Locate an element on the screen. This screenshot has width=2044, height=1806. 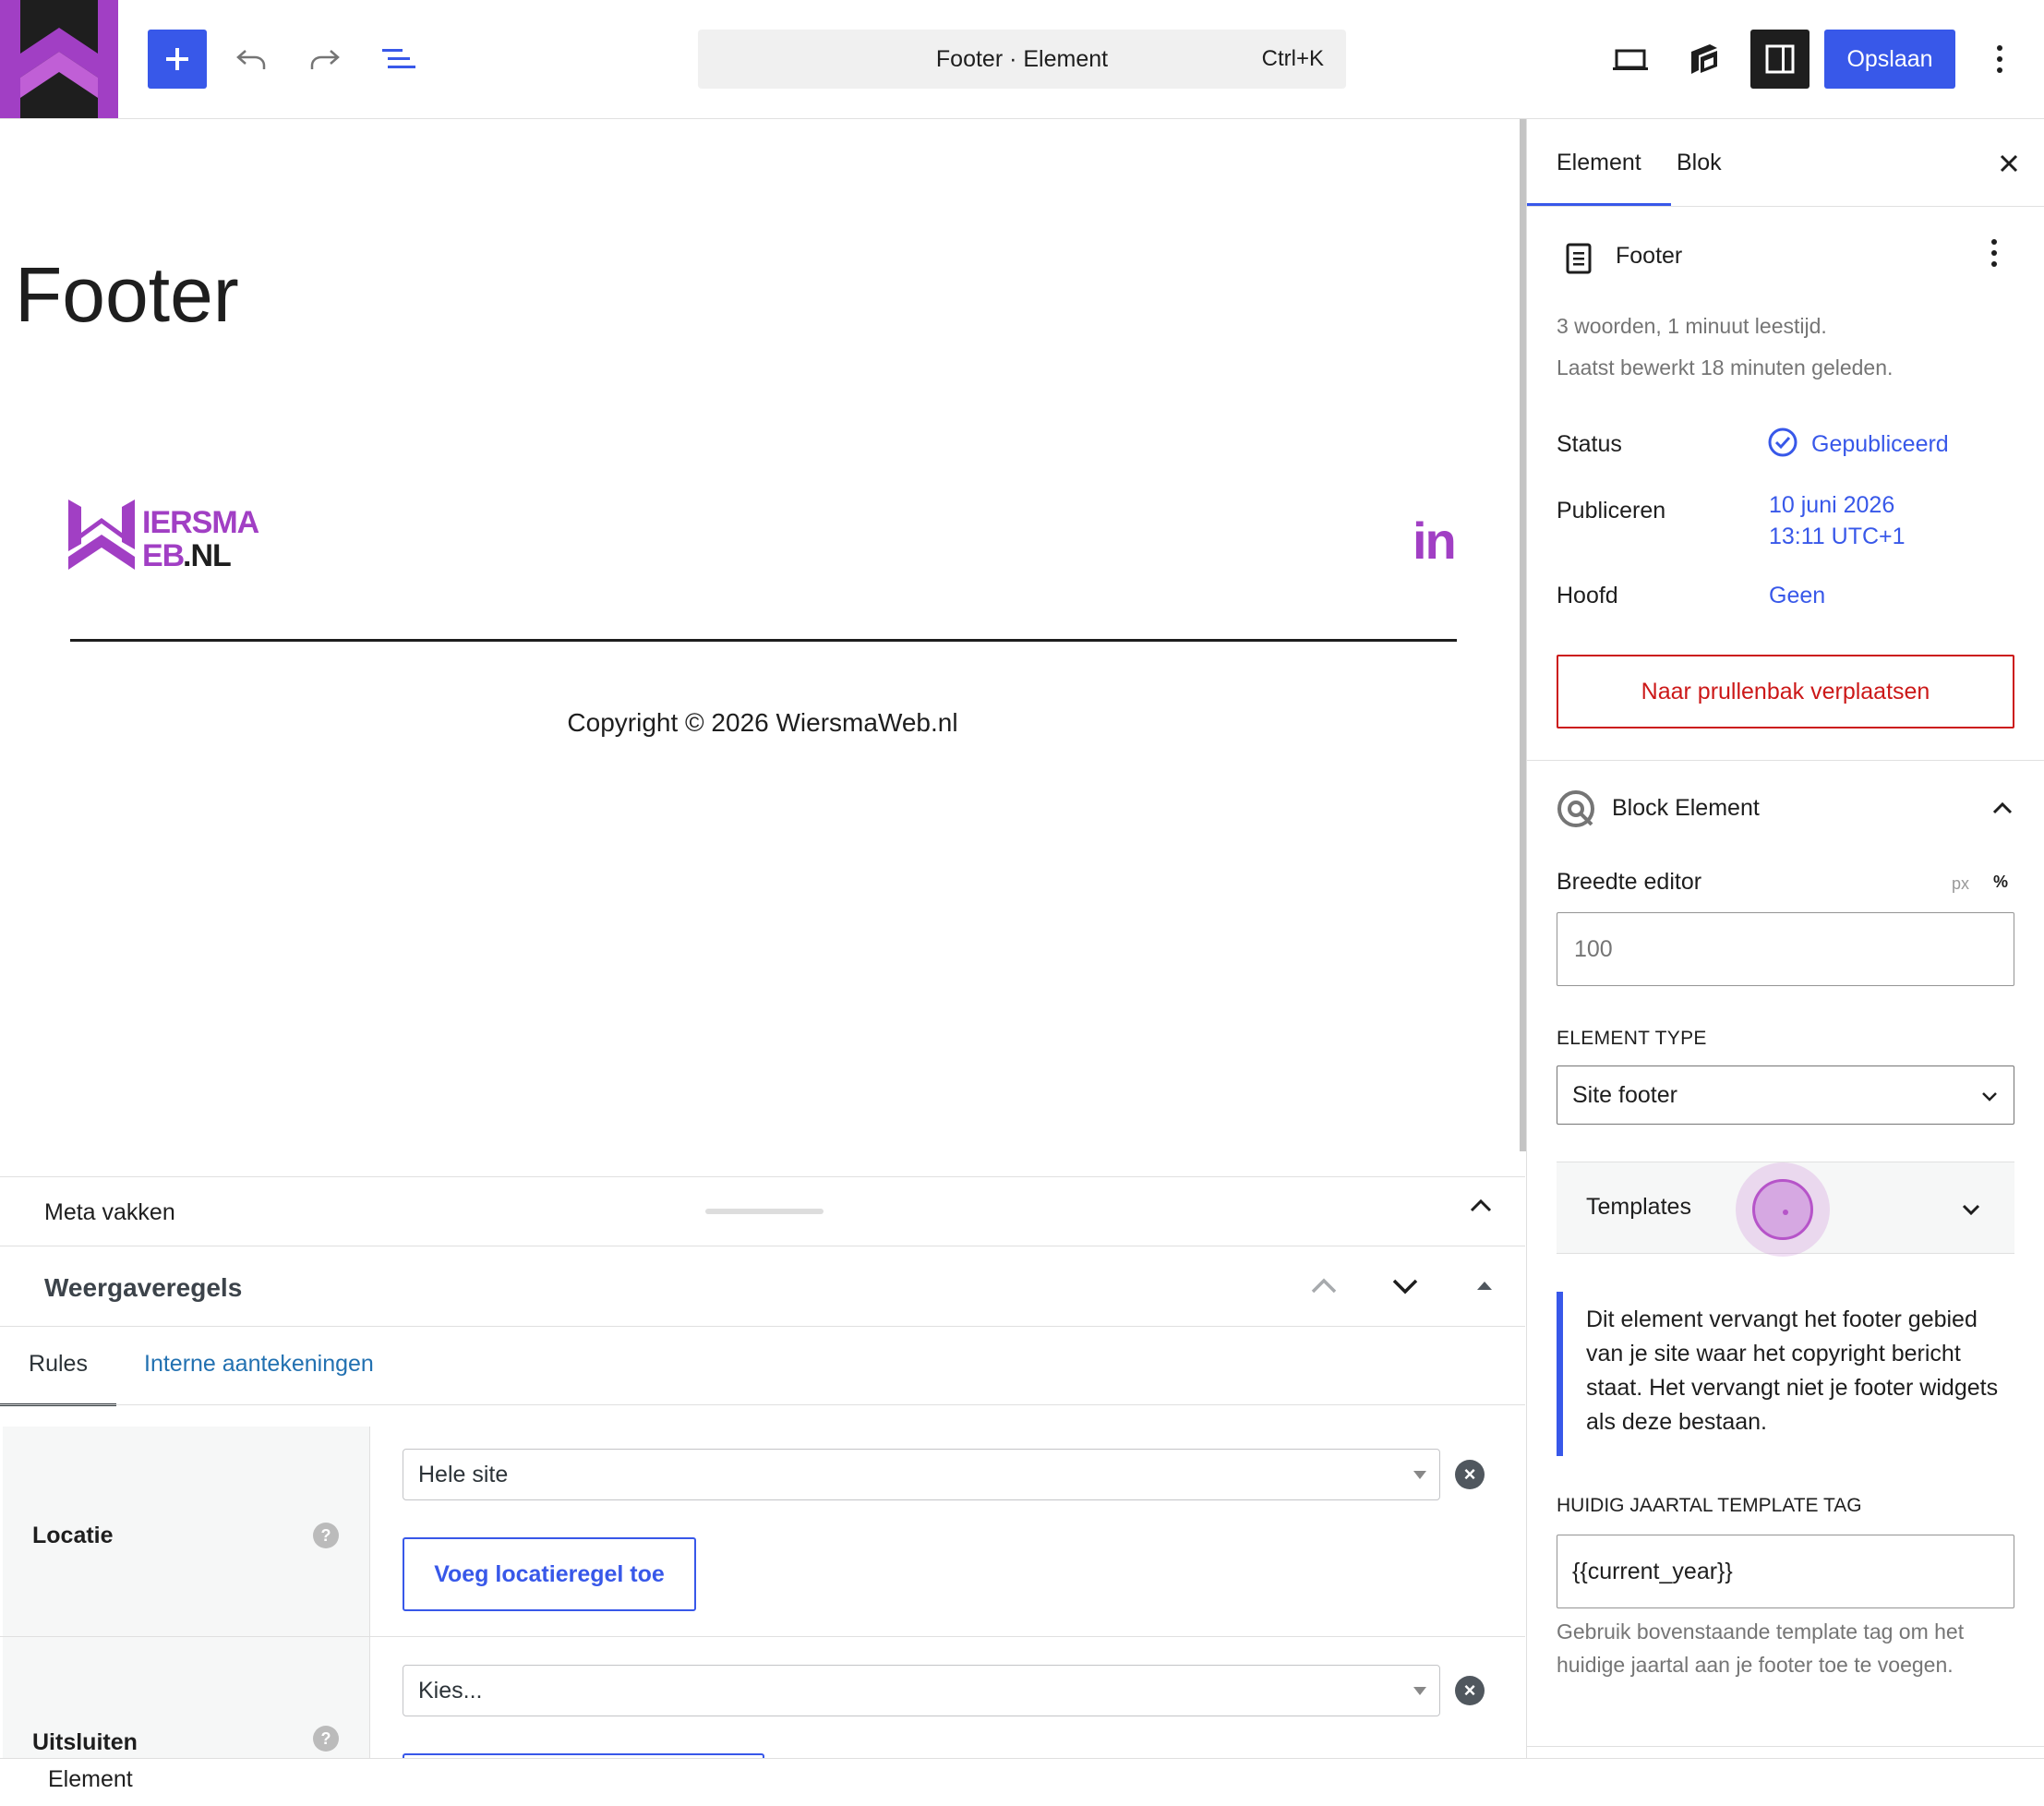
plus-icon is located at coordinates (177, 59).